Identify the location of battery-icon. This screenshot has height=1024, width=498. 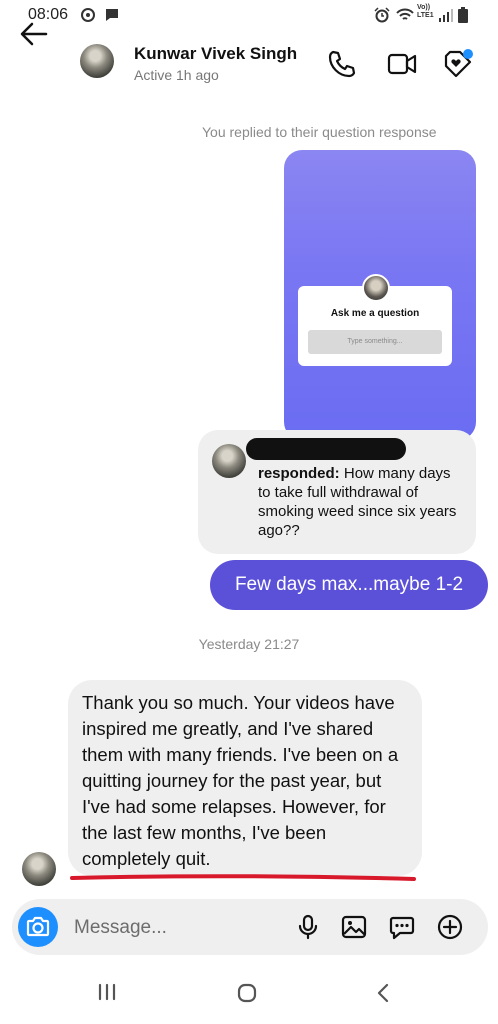
(463, 15).